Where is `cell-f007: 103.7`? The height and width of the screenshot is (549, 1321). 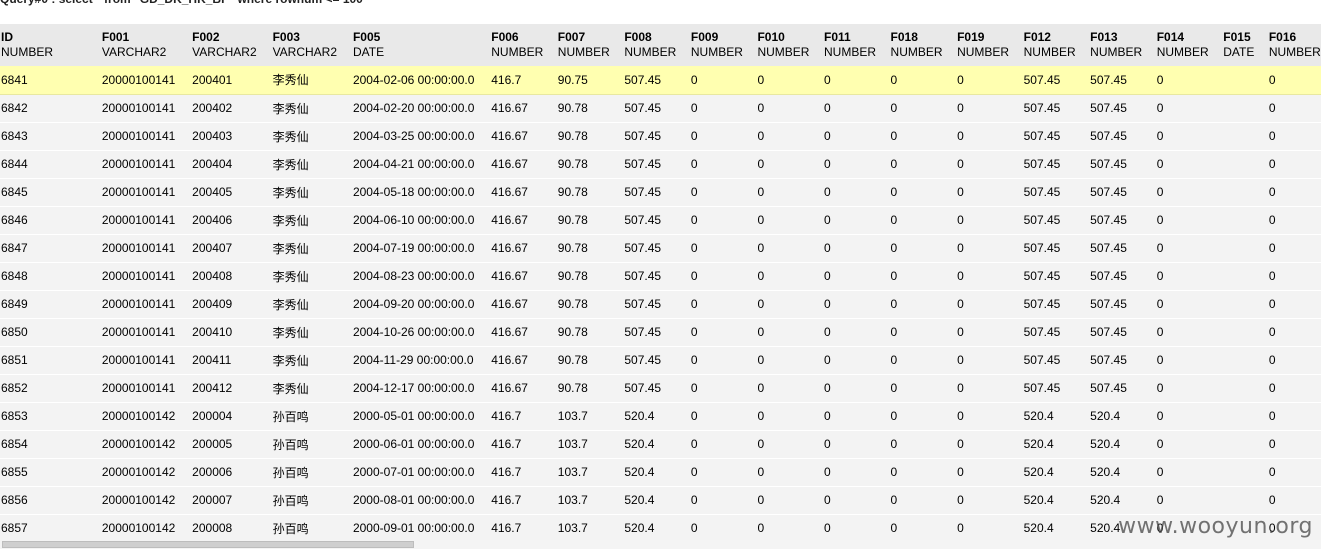
cell-f007: 103.7 is located at coordinates (590, 416).